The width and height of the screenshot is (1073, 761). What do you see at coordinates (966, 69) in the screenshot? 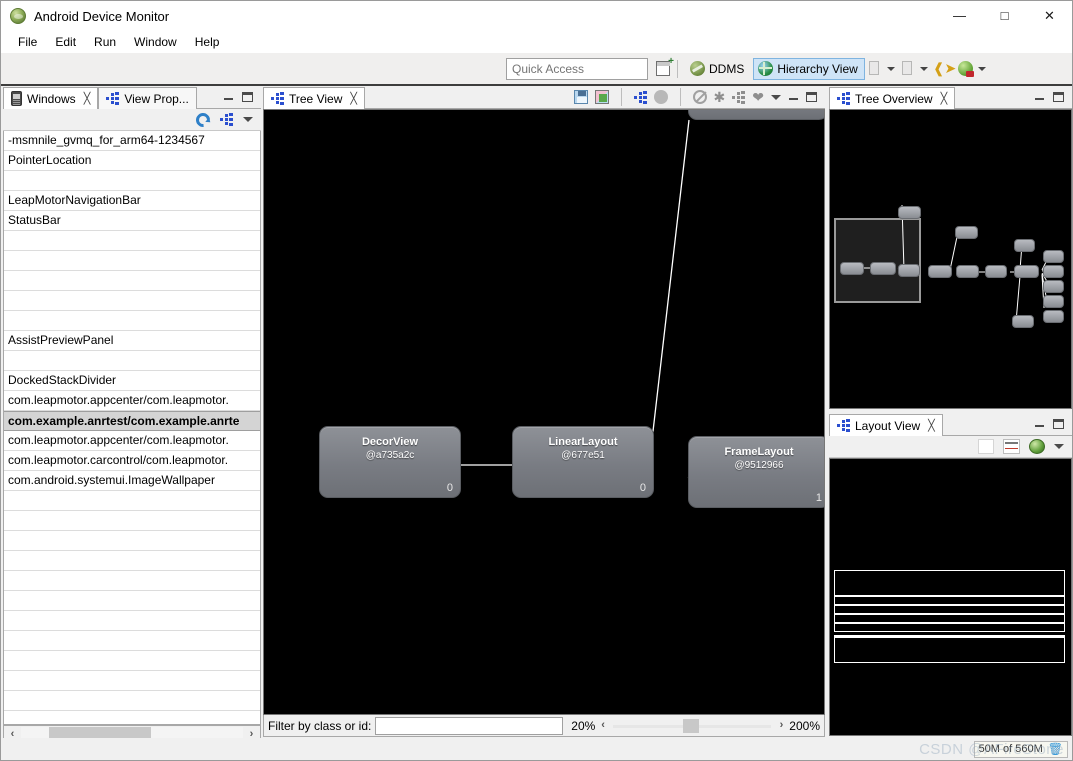
I see `run-icon` at bounding box center [966, 69].